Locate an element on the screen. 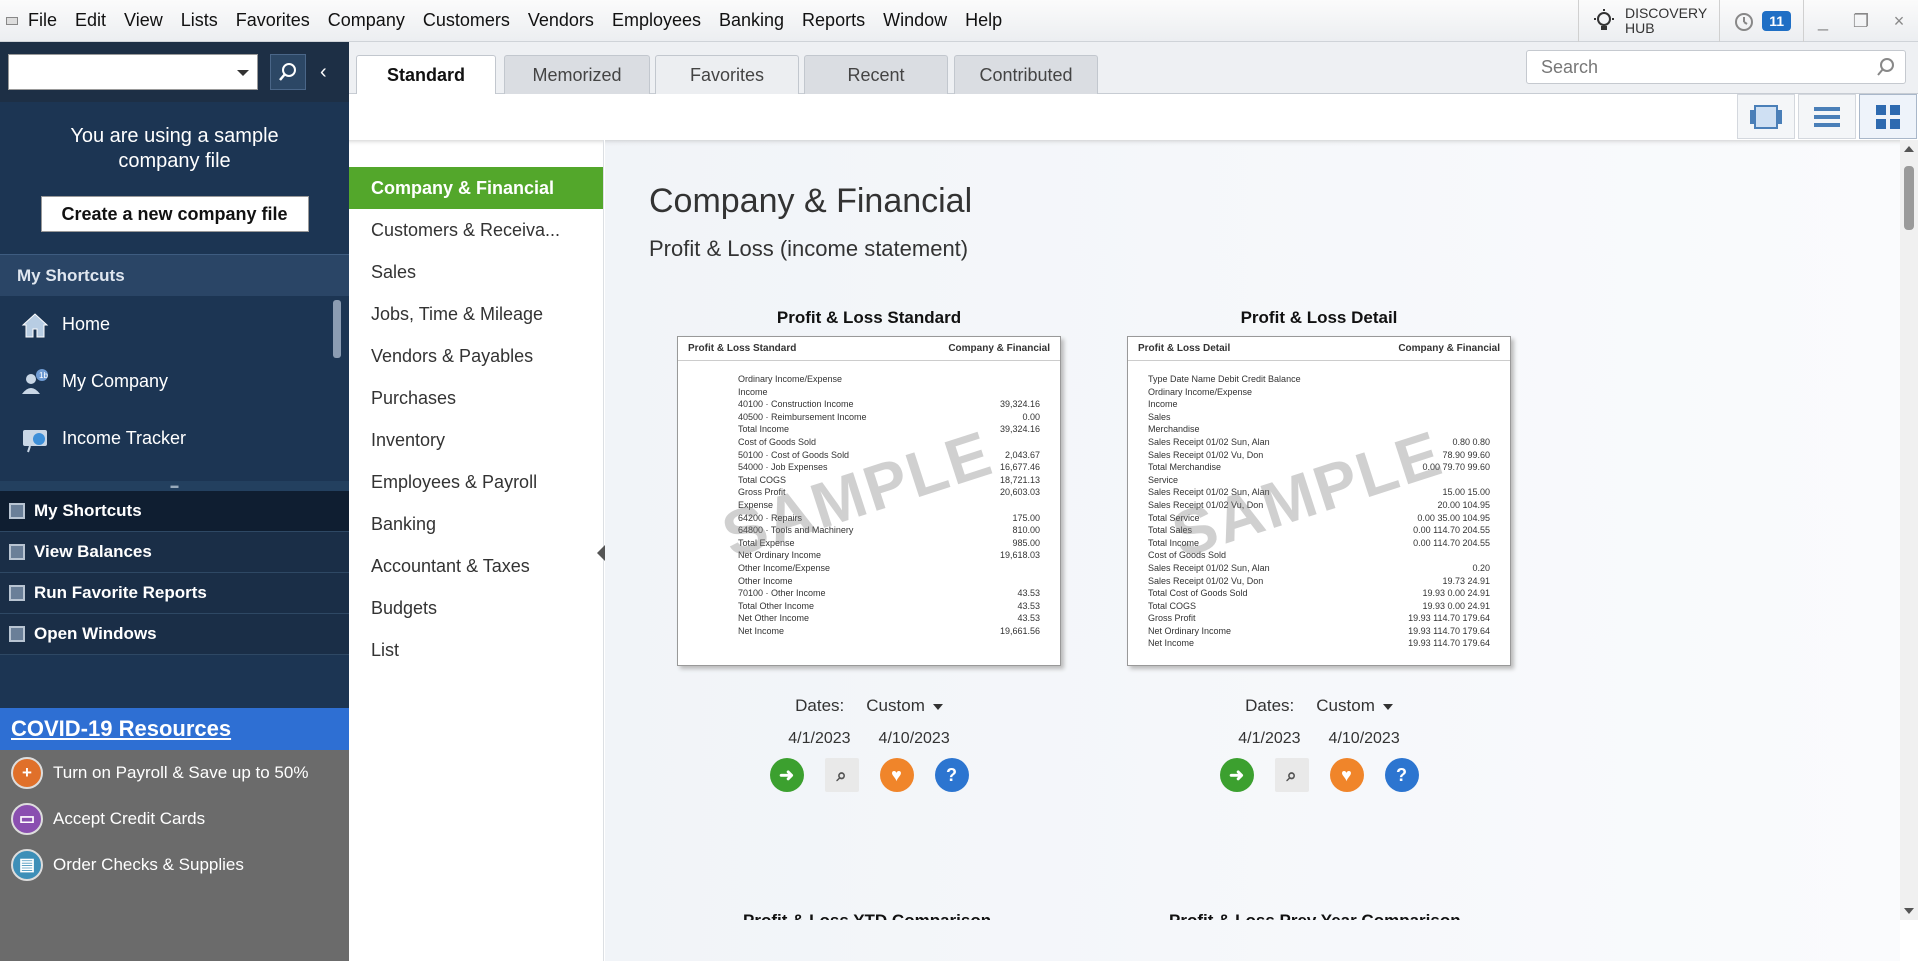 This screenshot has height=961, width=1918. report-card-title-ytd: Profit & Loss YTD Comparison is located at coordinates (867, 914).